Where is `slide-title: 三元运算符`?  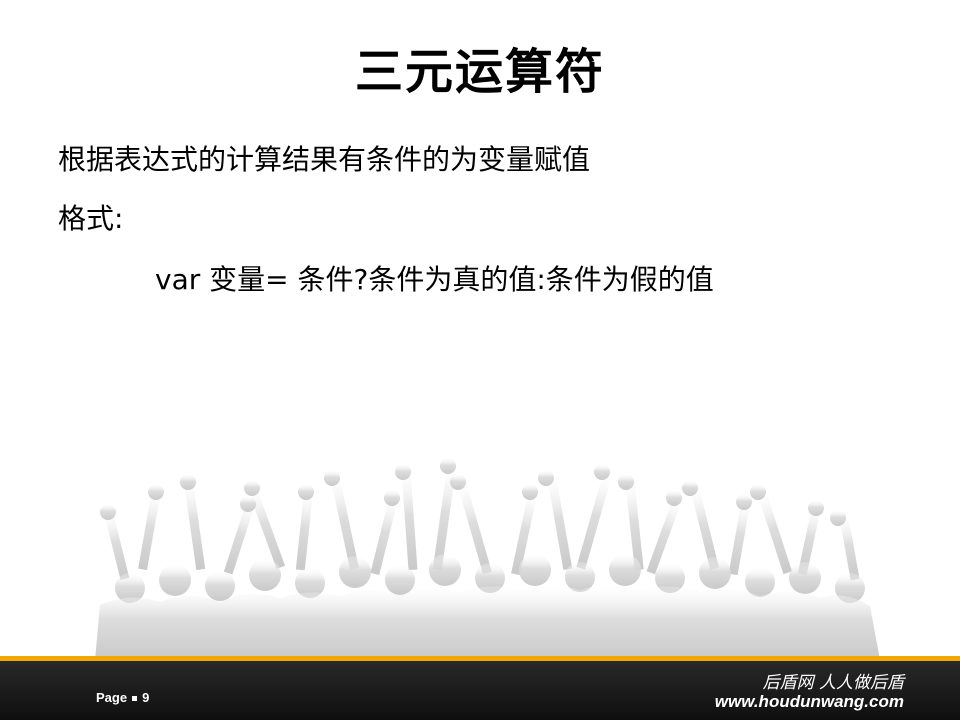 slide-title: 三元运算符 is located at coordinates (479, 72).